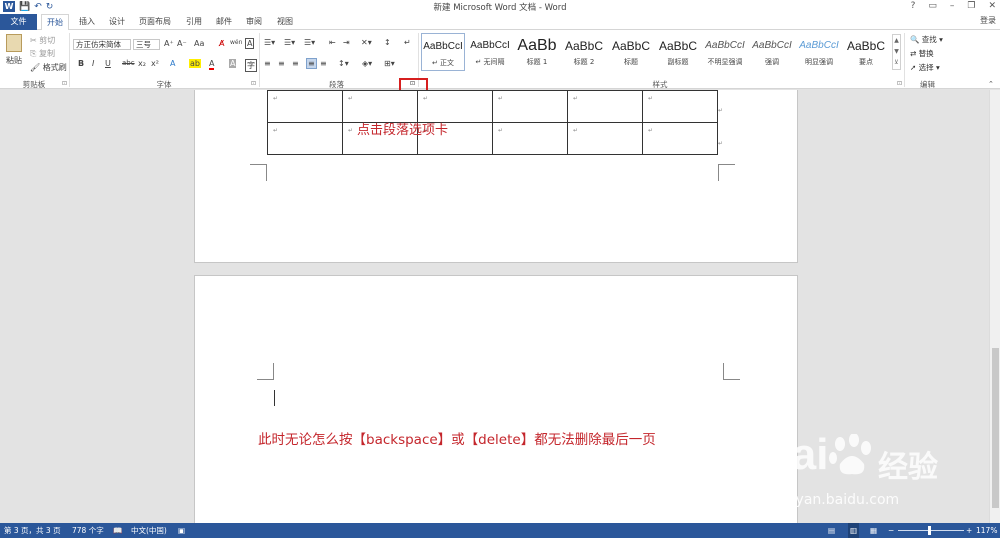 This screenshot has width=1000, height=538. What do you see at coordinates (387, 42) in the screenshot?
I see `sort-icon: ↕` at bounding box center [387, 42].